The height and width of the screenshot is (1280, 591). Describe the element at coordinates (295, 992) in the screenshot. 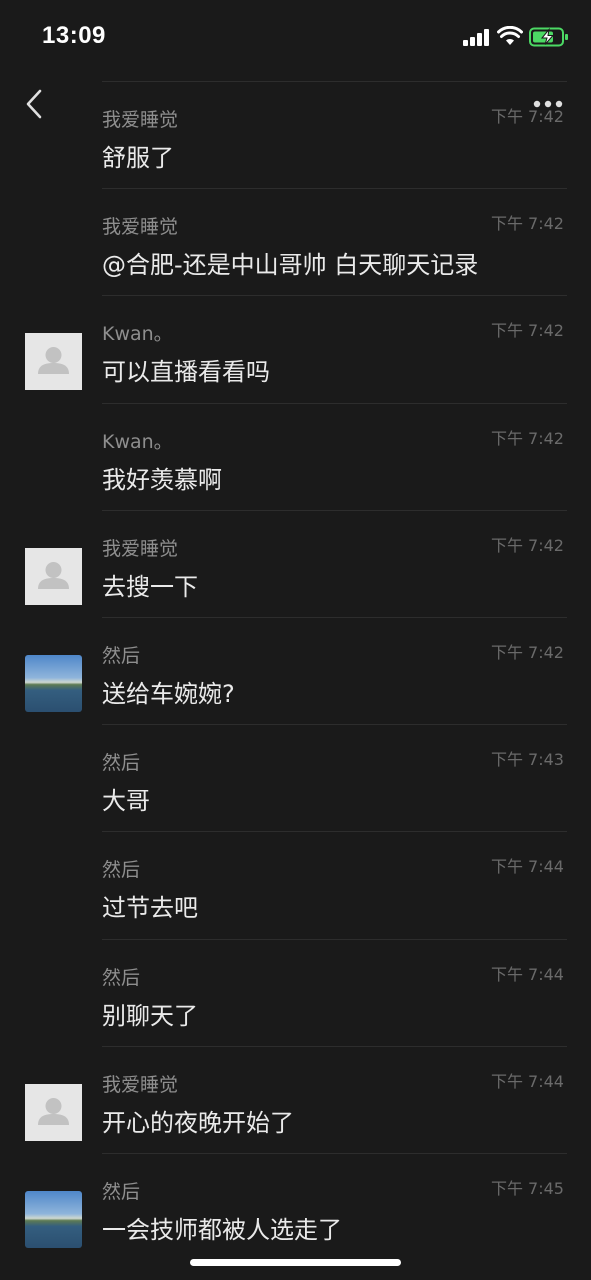

I see `message-item: 然后 下午 7:44 别聊天了` at that location.